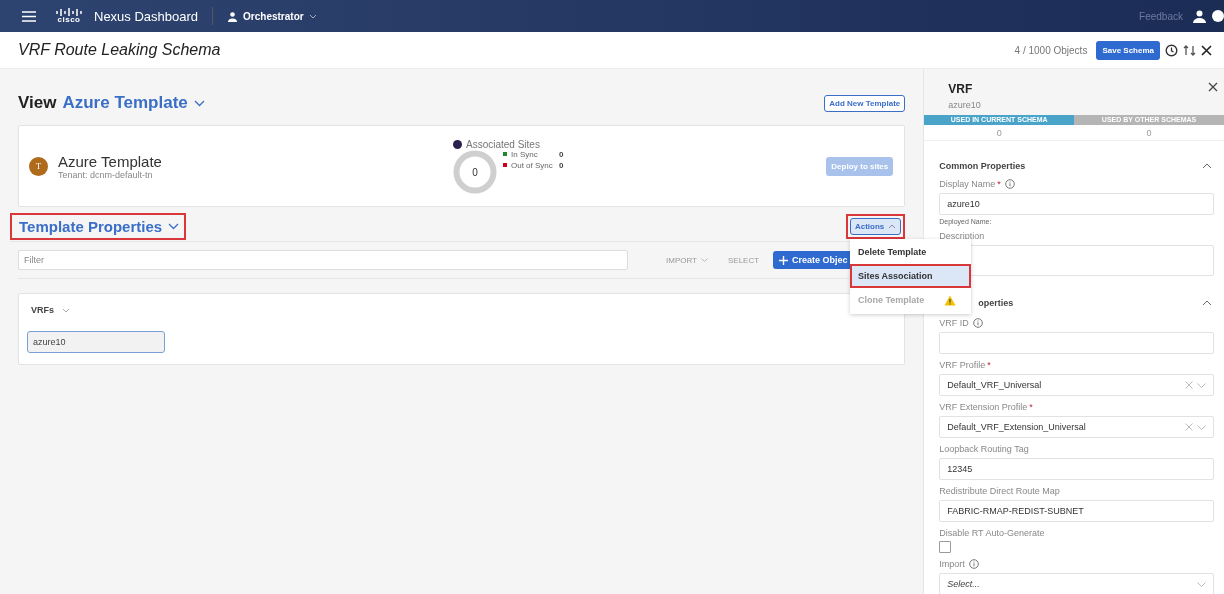 This screenshot has height=594, width=1224. What do you see at coordinates (970, 184) in the screenshot?
I see `field-label: Display Name *` at bounding box center [970, 184].